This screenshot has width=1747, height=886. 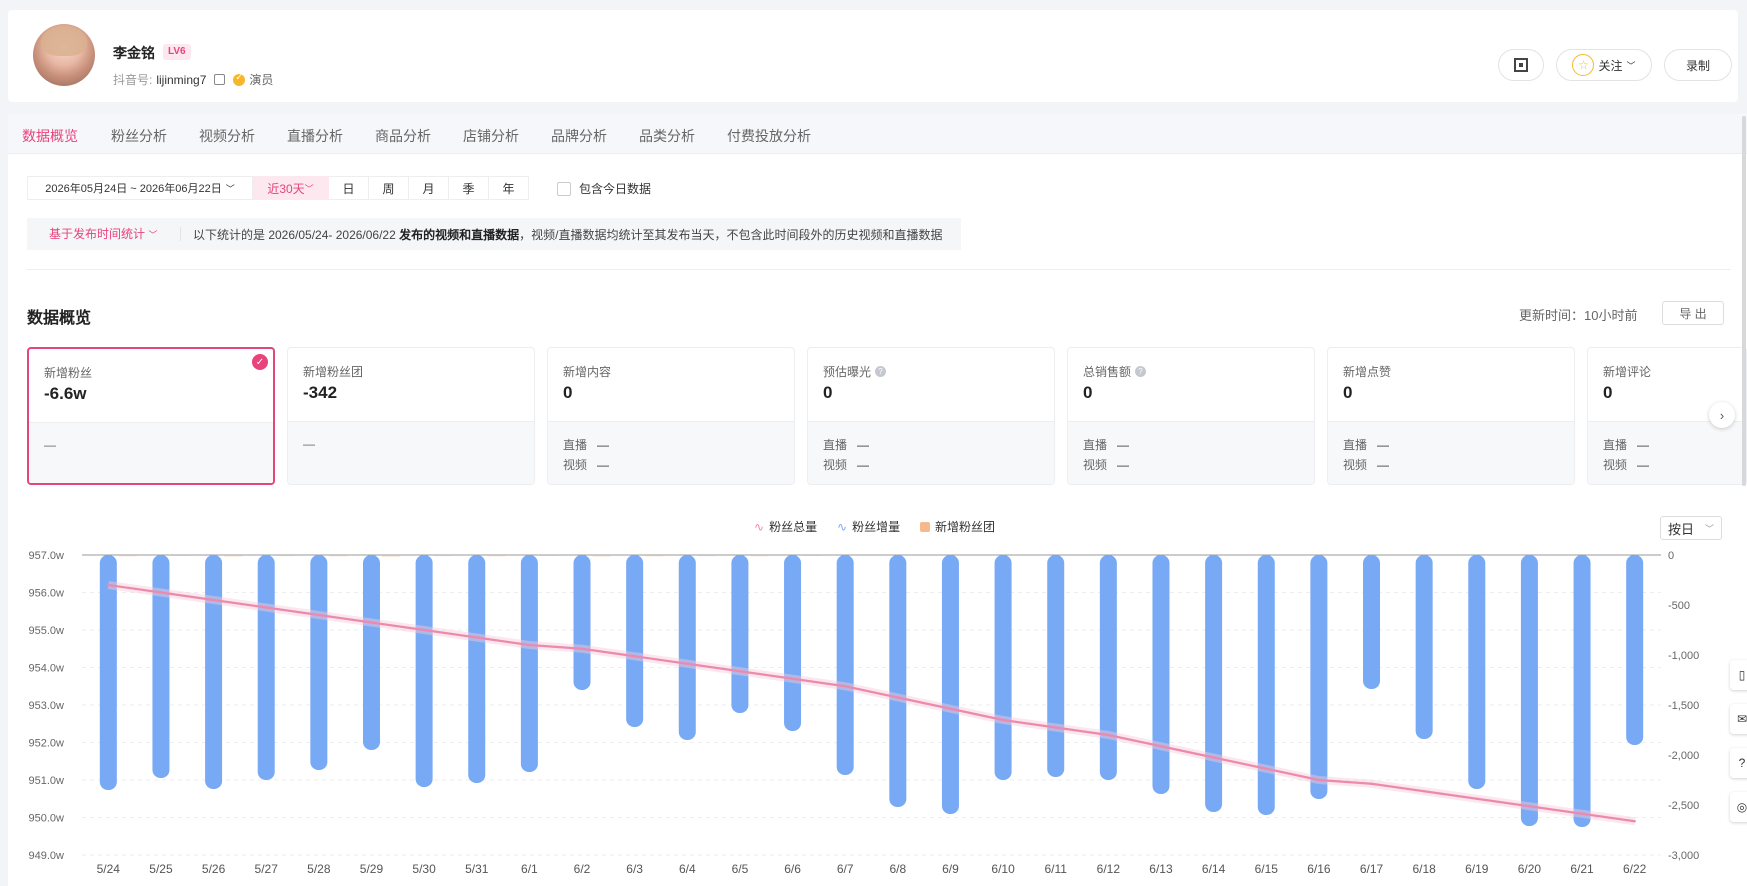 What do you see at coordinates (687, 869) in the screenshot?
I see `x-tick-label: 6/4` at bounding box center [687, 869].